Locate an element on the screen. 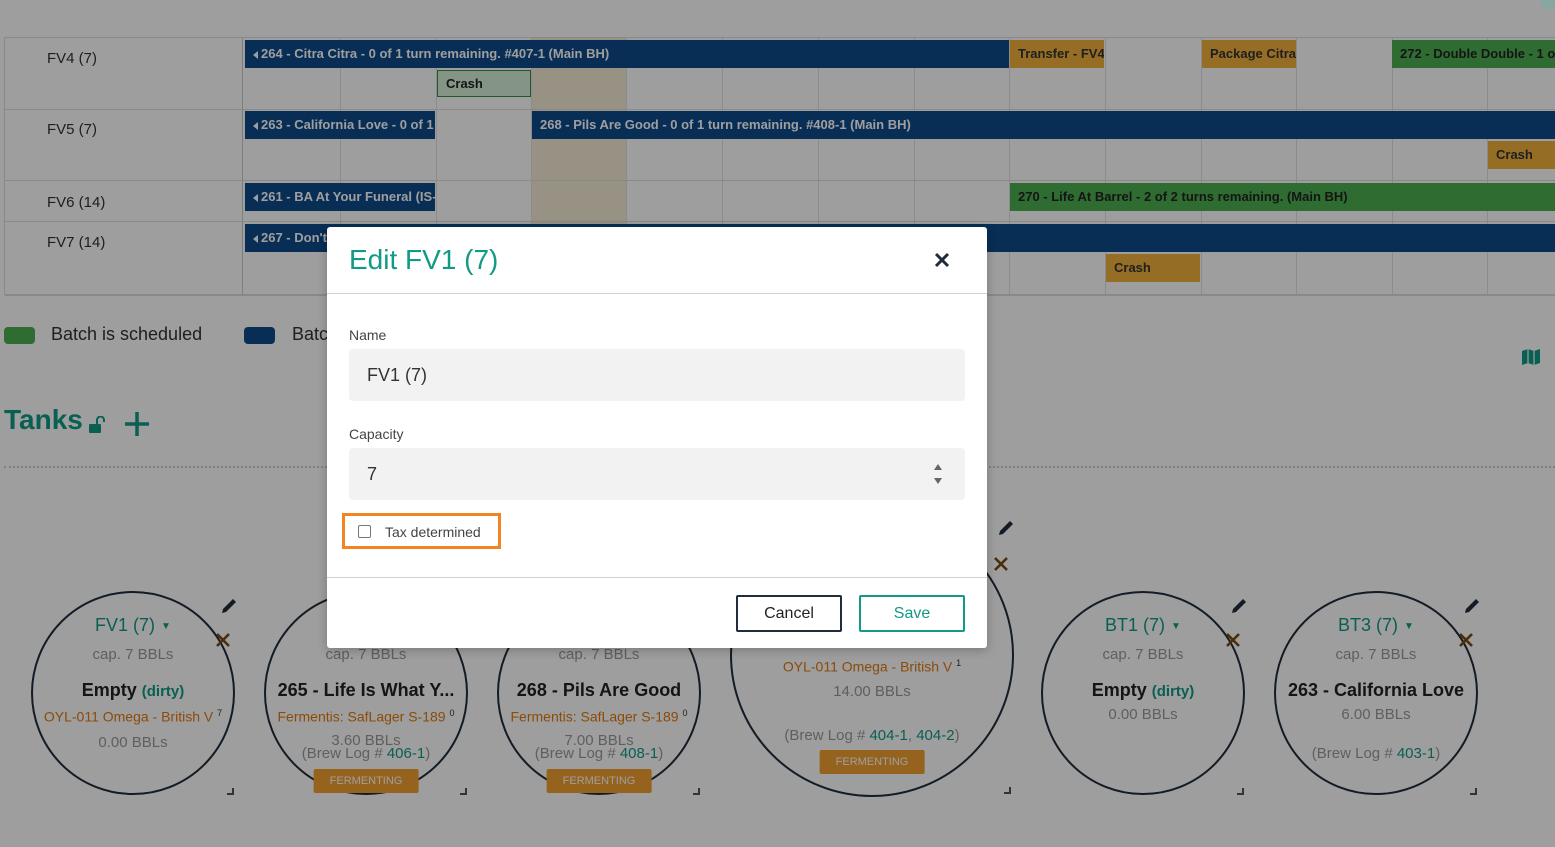 Image resolution: width=1555 pixels, height=847 pixels. name-label: Name is located at coordinates (368, 335).